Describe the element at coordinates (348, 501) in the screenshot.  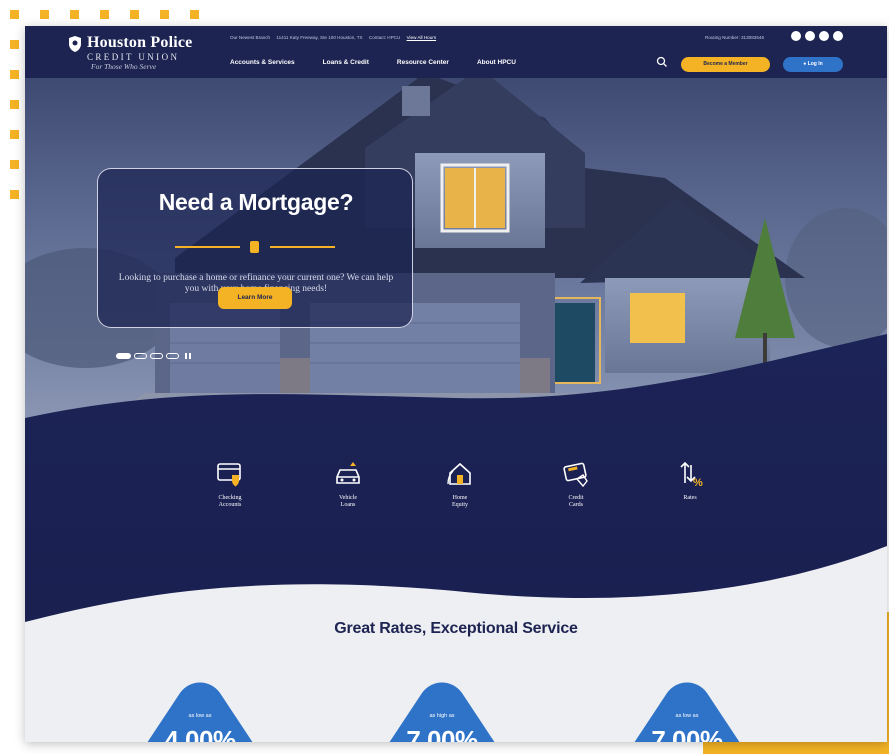
I see `quick-link-label: Vehicle Loans` at that location.